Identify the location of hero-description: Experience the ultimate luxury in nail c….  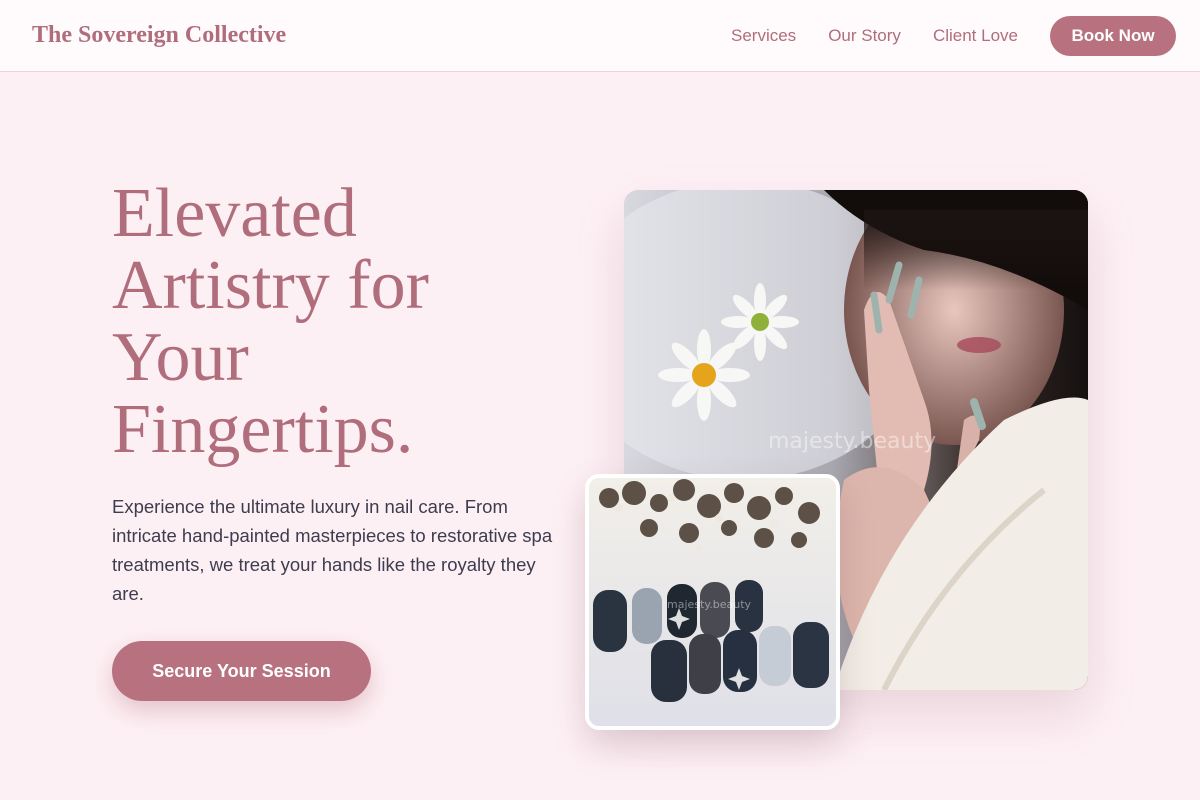
(332, 550).